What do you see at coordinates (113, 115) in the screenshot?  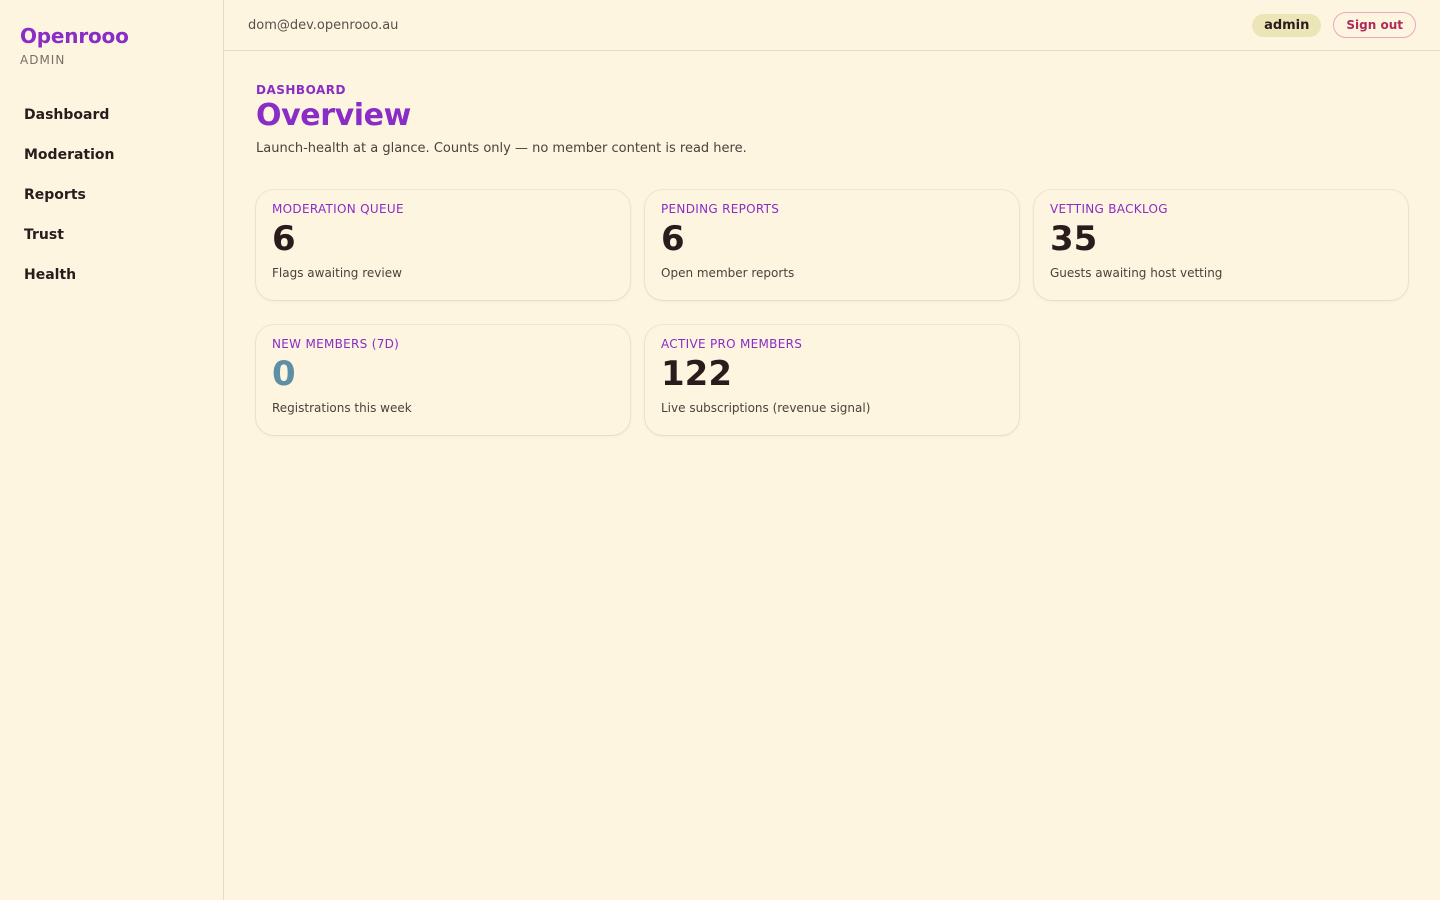 I see `sidebar-item-dashboard: Dashboard` at bounding box center [113, 115].